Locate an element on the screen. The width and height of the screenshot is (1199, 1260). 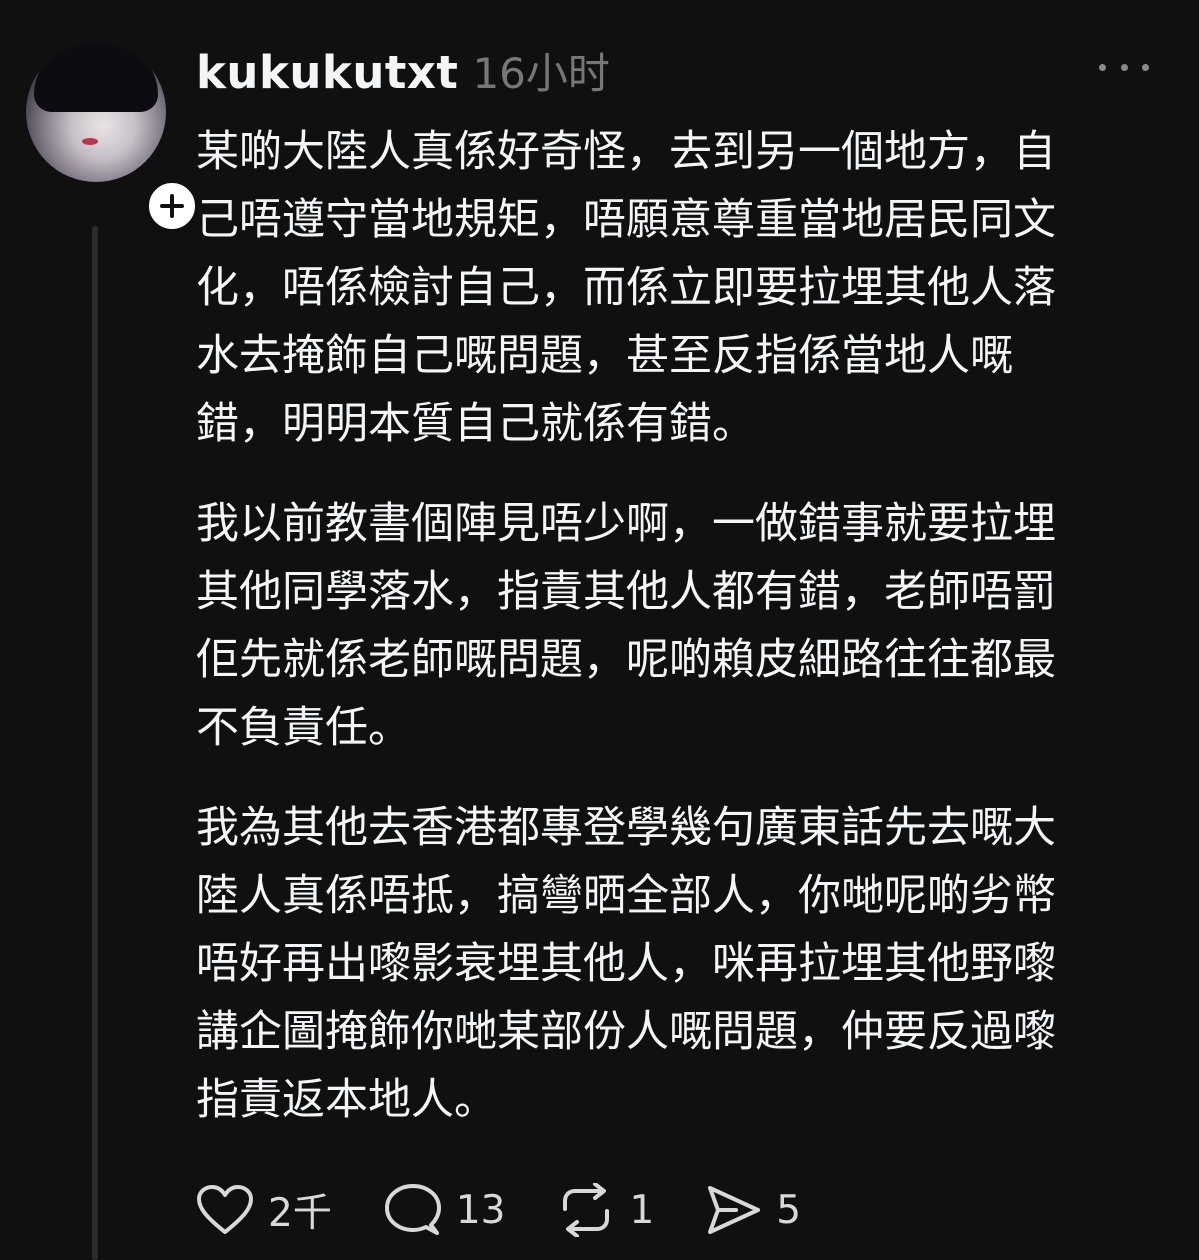
author-avatar-wrap is located at coordinates (113, 138).